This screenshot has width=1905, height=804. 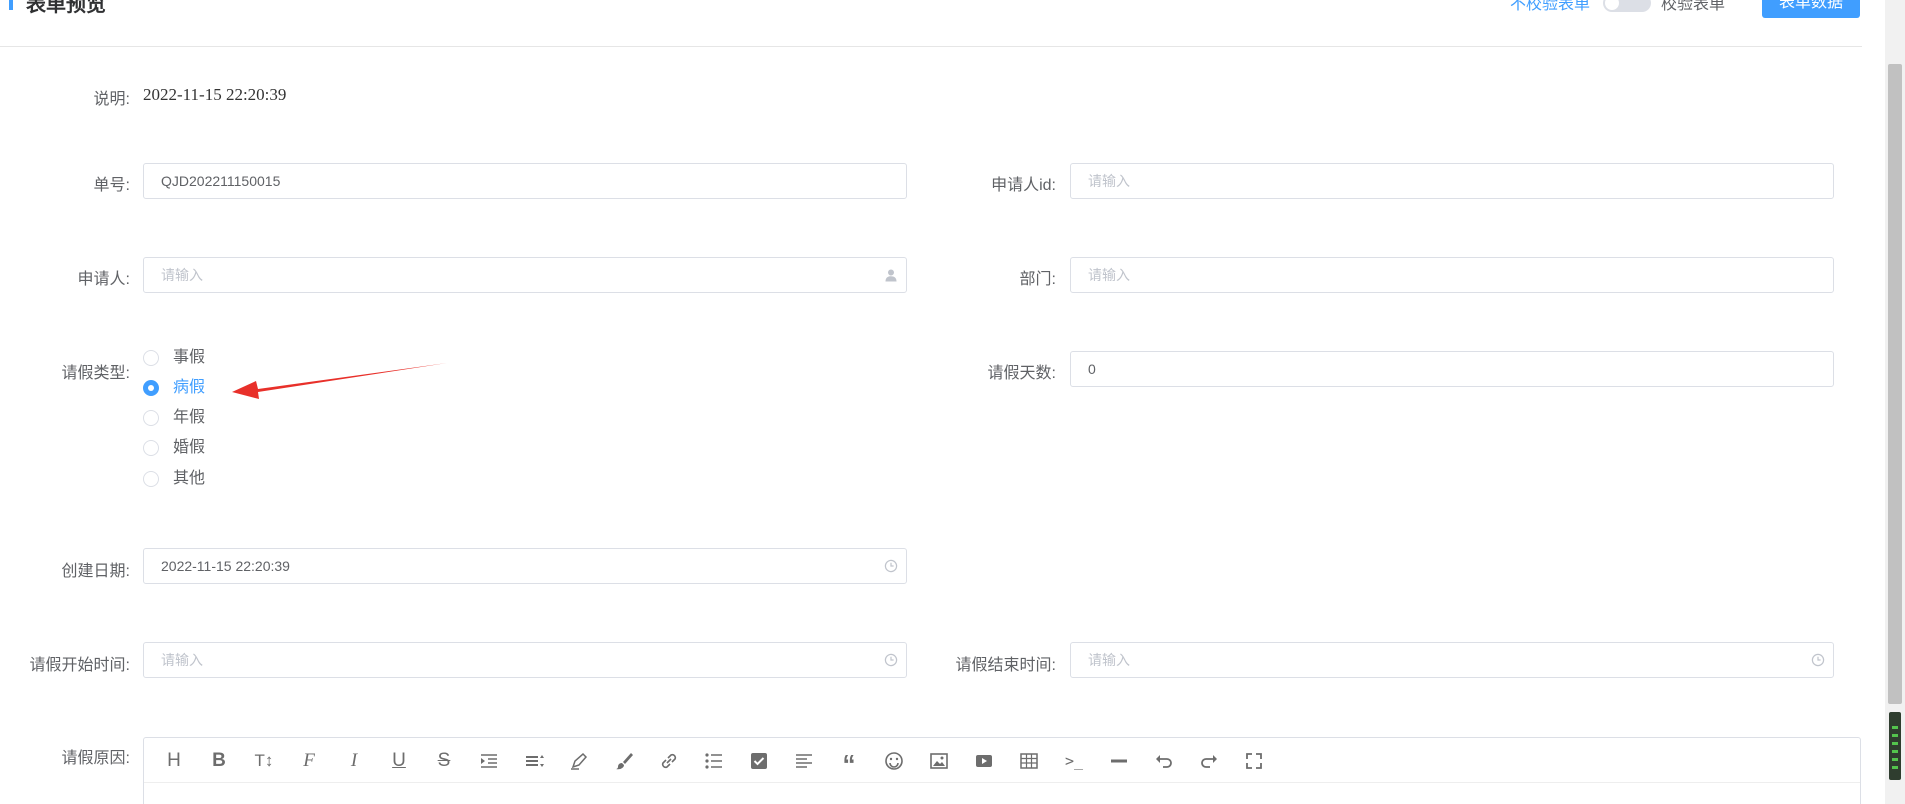 I want to click on scrollbar-thumb, so click(x=1895, y=384).